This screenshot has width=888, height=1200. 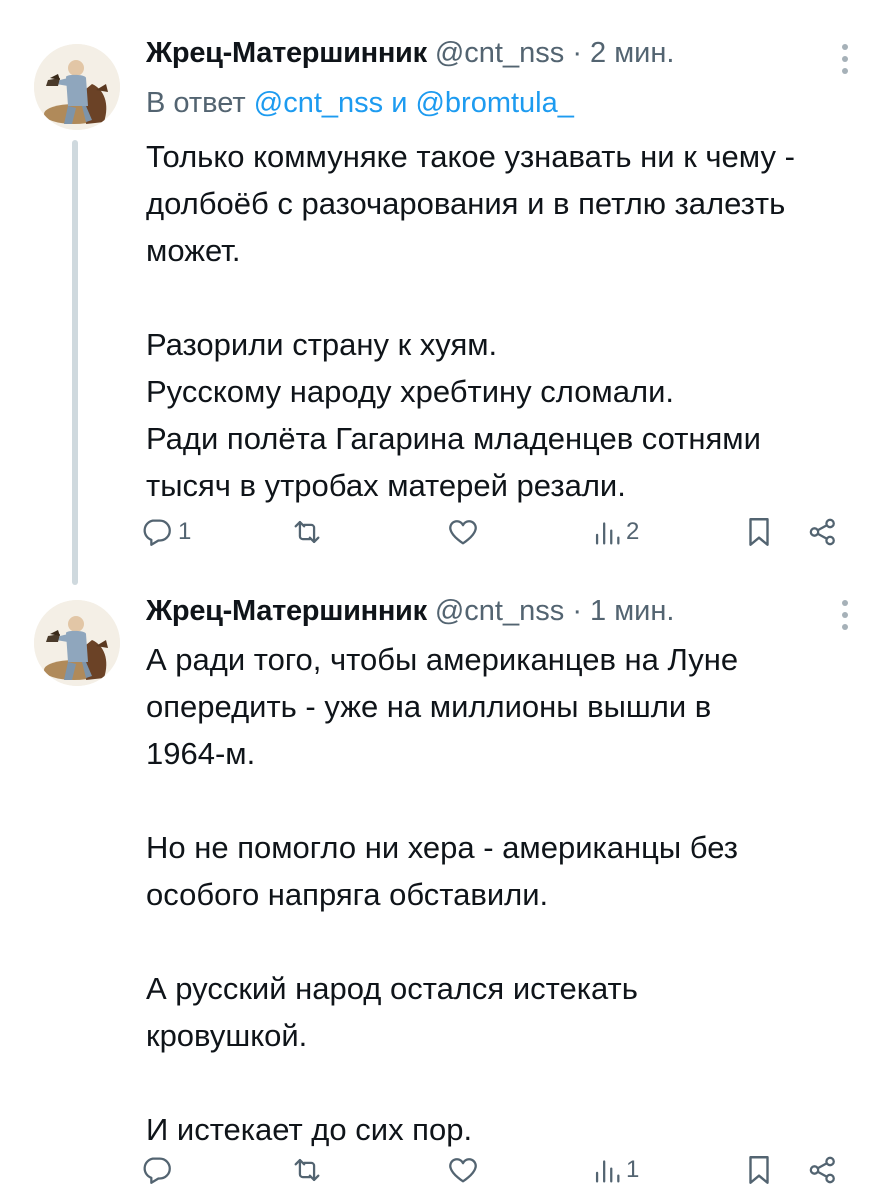 What do you see at coordinates (495, 1170) in the screenshot?
I see `action-bar: 1` at bounding box center [495, 1170].